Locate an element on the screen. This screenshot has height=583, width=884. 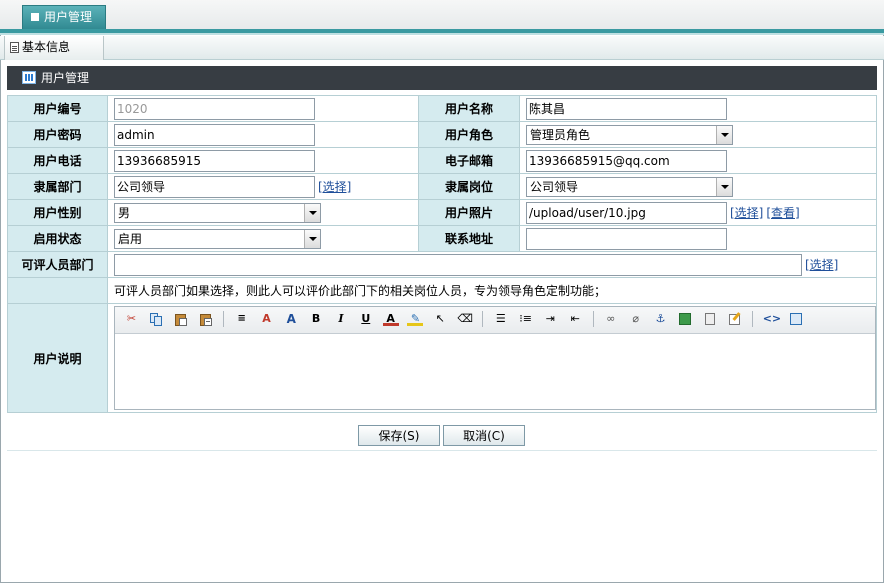
post-select: 公司领导 is located at coordinates (629, 186).